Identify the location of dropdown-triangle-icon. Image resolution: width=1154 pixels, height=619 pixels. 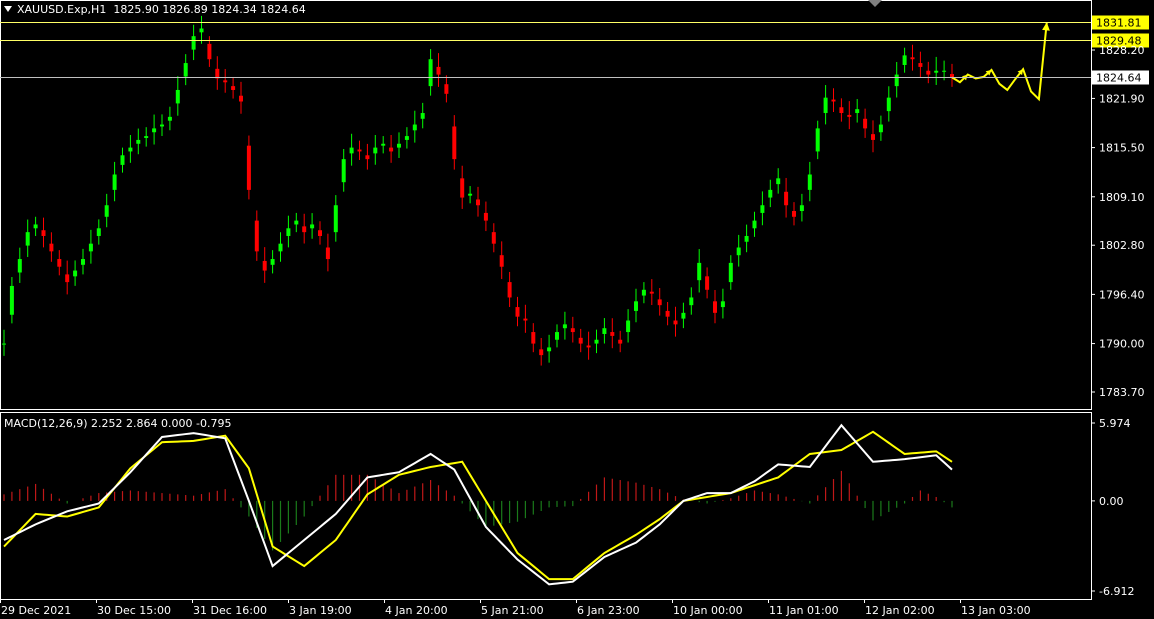
(8, 9).